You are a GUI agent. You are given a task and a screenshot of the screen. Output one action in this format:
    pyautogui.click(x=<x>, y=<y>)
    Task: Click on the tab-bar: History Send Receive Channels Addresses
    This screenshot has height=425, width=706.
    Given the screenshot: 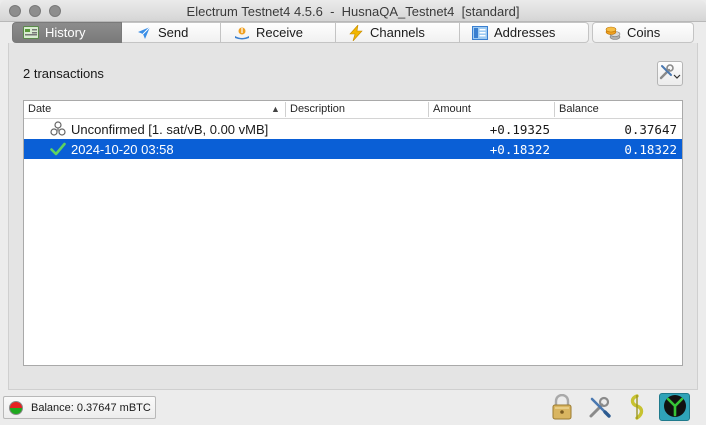 What is the action you would take?
    pyautogui.click(x=300, y=32)
    